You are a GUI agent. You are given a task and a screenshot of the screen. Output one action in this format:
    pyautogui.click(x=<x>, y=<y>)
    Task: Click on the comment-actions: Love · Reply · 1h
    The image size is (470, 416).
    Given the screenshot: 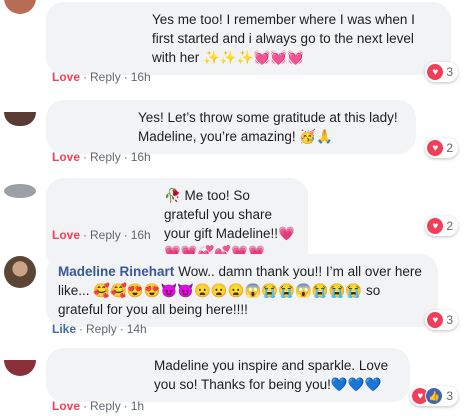 What is the action you would take?
    pyautogui.click(x=98, y=406)
    